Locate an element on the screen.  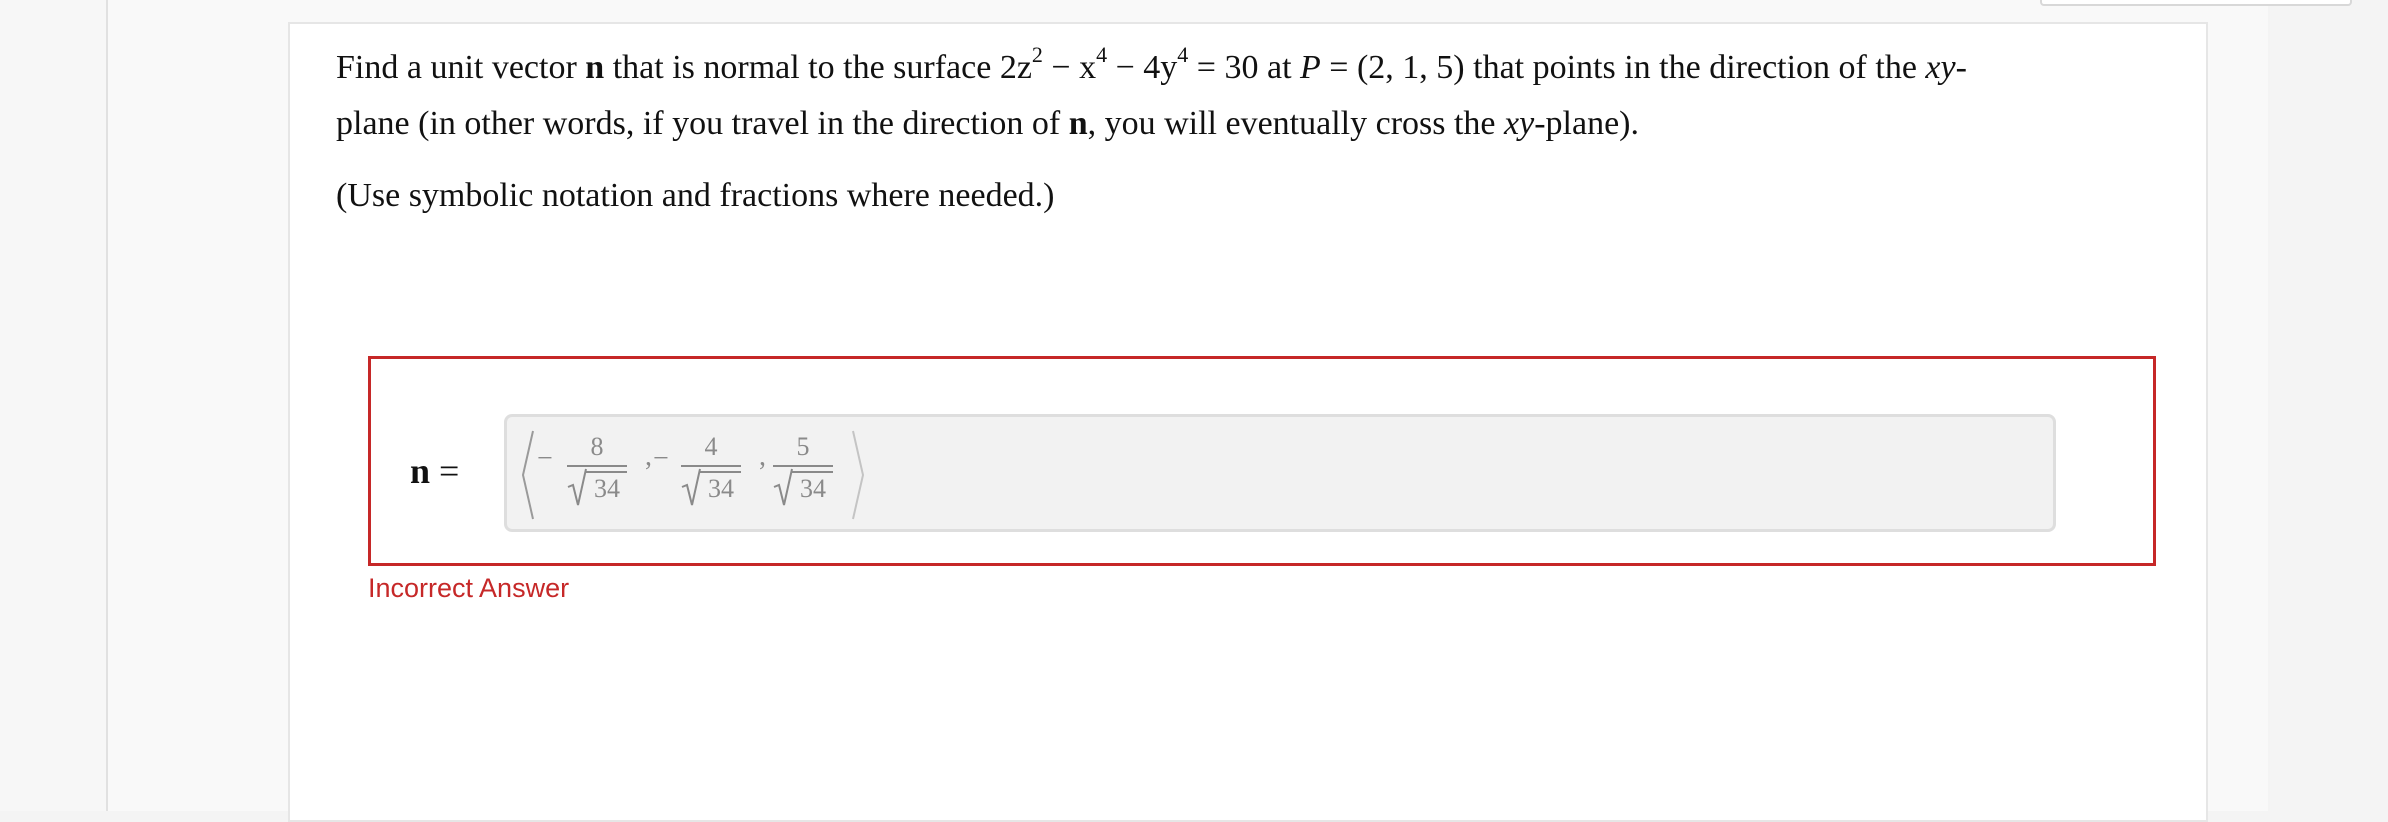
component-1-fraction: 8 34 is located at coordinates (597, 470).